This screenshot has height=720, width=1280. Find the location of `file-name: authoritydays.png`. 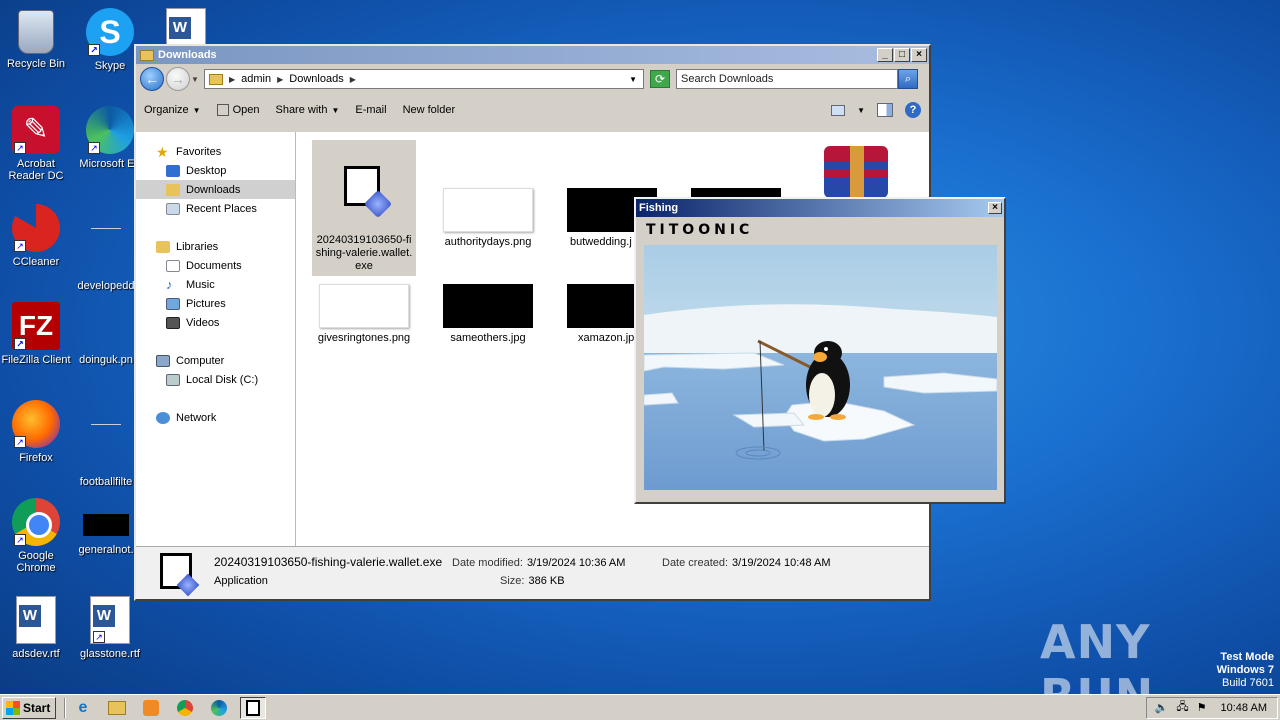

file-name: authoritydays.png is located at coordinates (488, 242).